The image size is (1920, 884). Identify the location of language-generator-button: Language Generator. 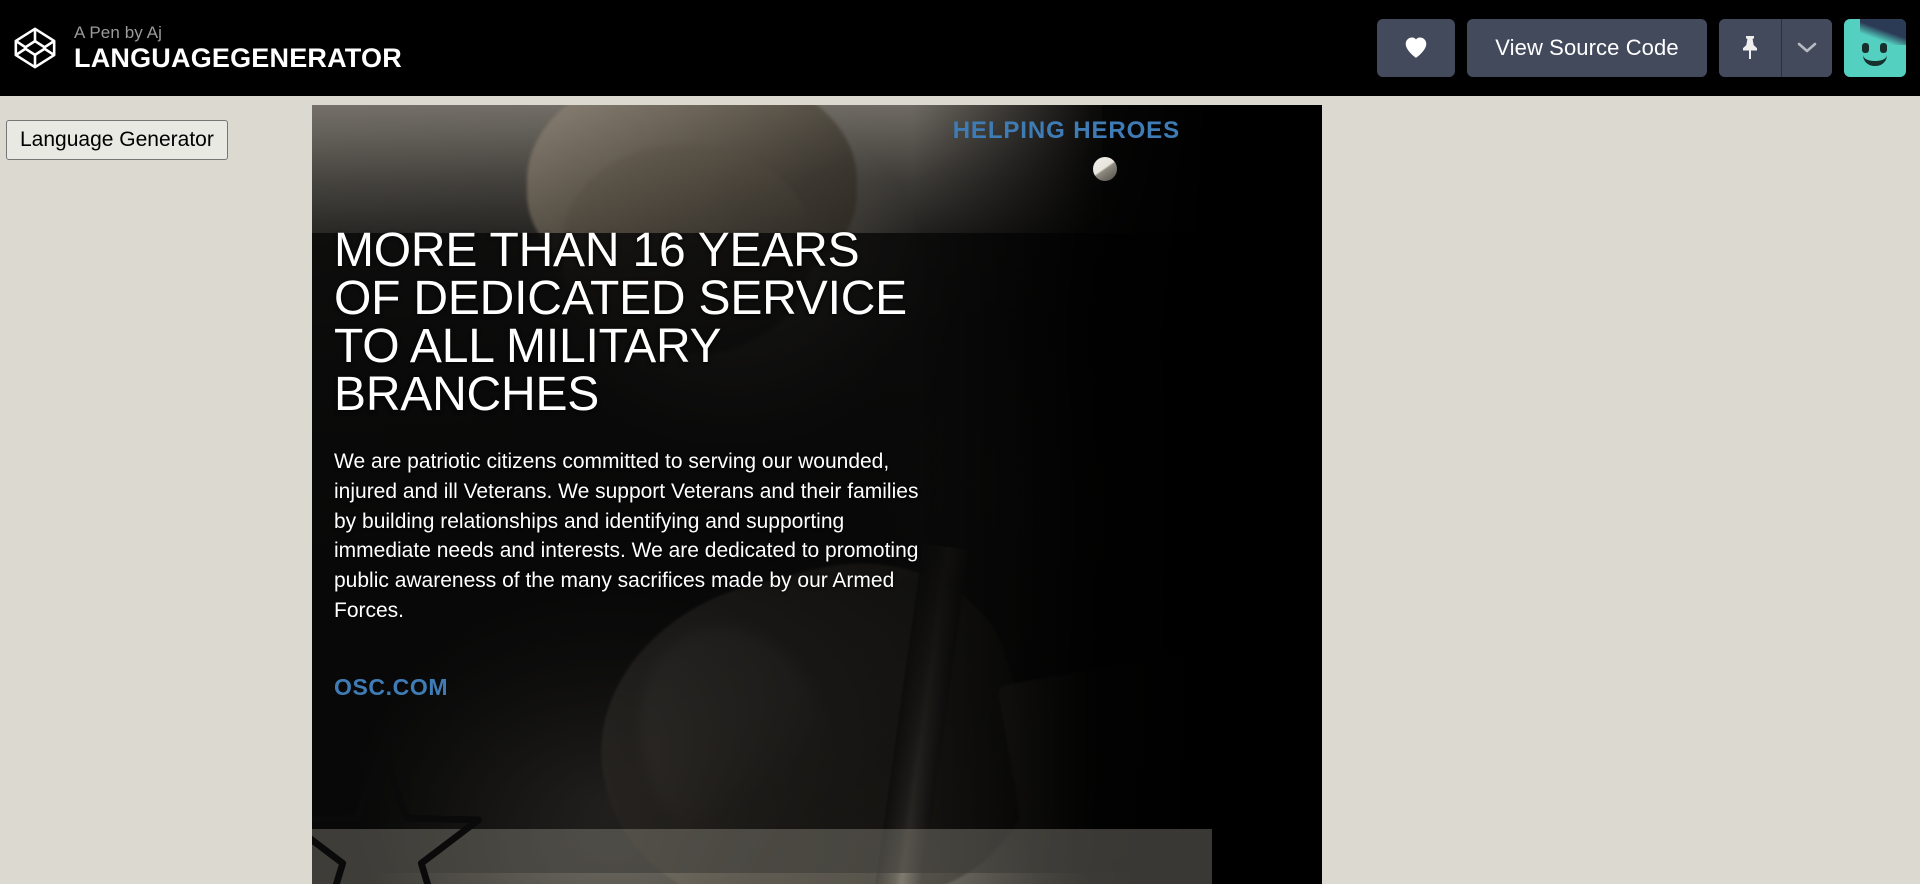
(117, 140).